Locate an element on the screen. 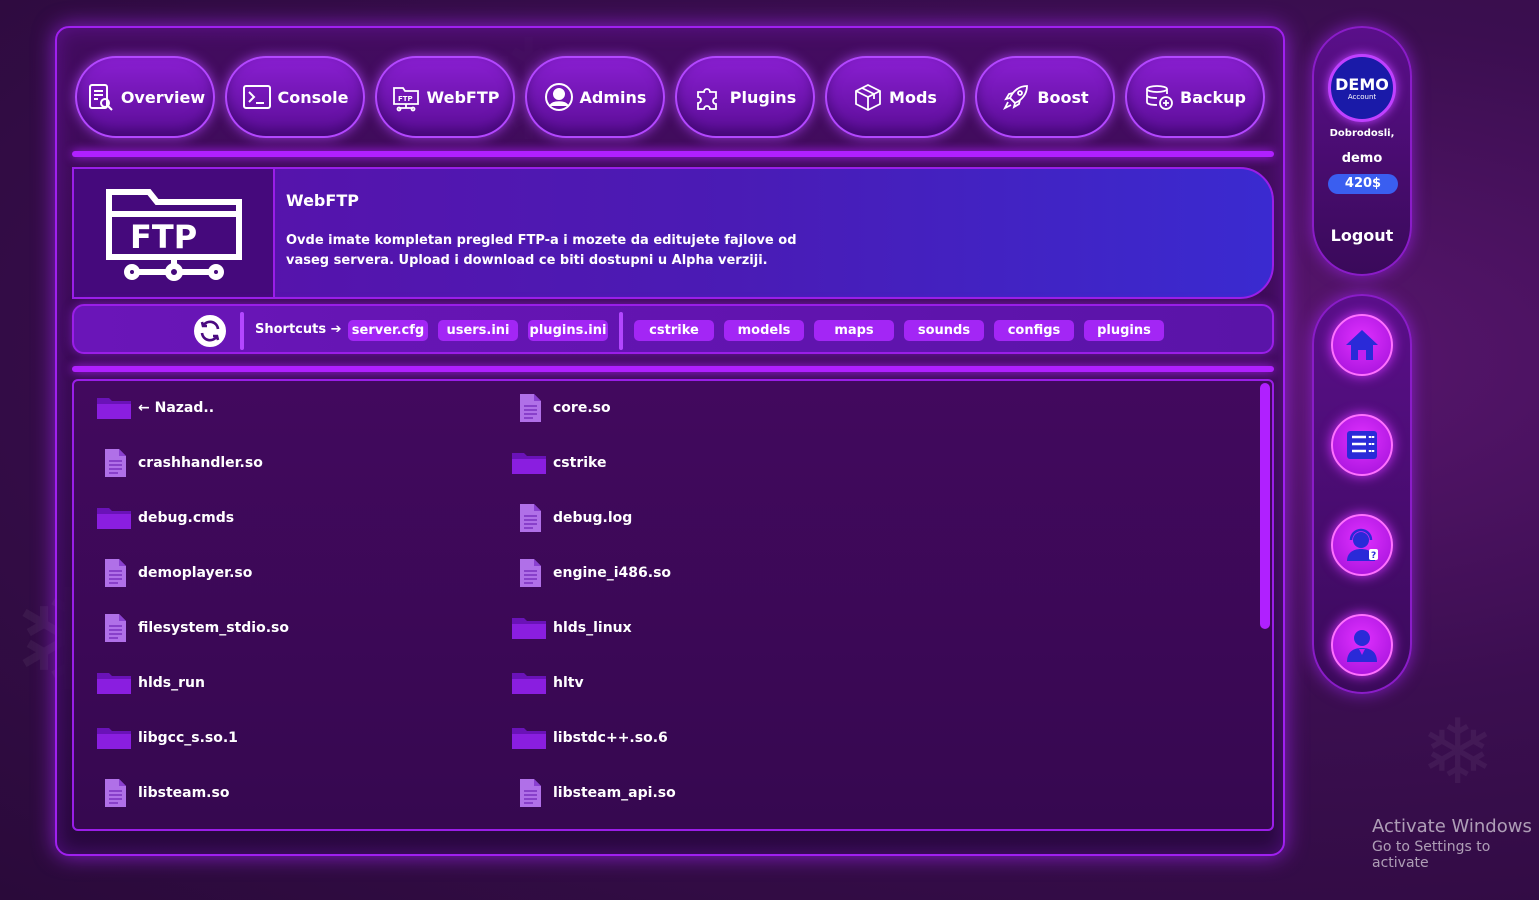 The height and width of the screenshot is (900, 1539). shortcut-folder-chip: models is located at coordinates (764, 330).